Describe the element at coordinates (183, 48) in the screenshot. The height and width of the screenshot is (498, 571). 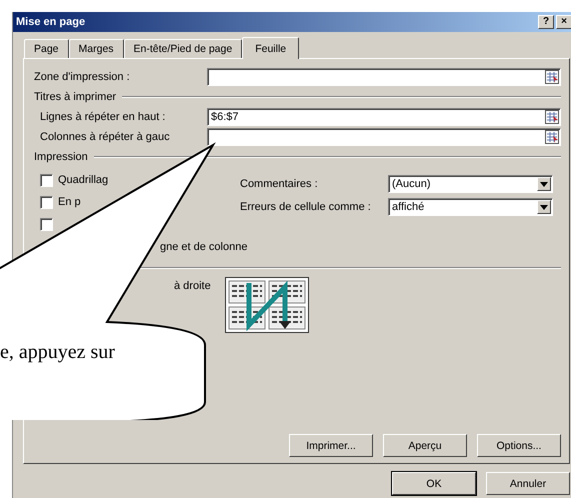
I see `tab: En-tête/Pied de page` at that location.